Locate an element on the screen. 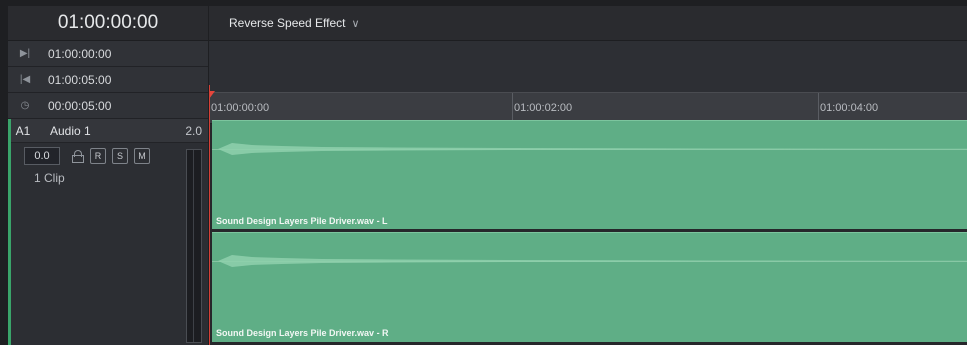  out-point-row: |◀ 01:00:05:00 is located at coordinates (108, 80).